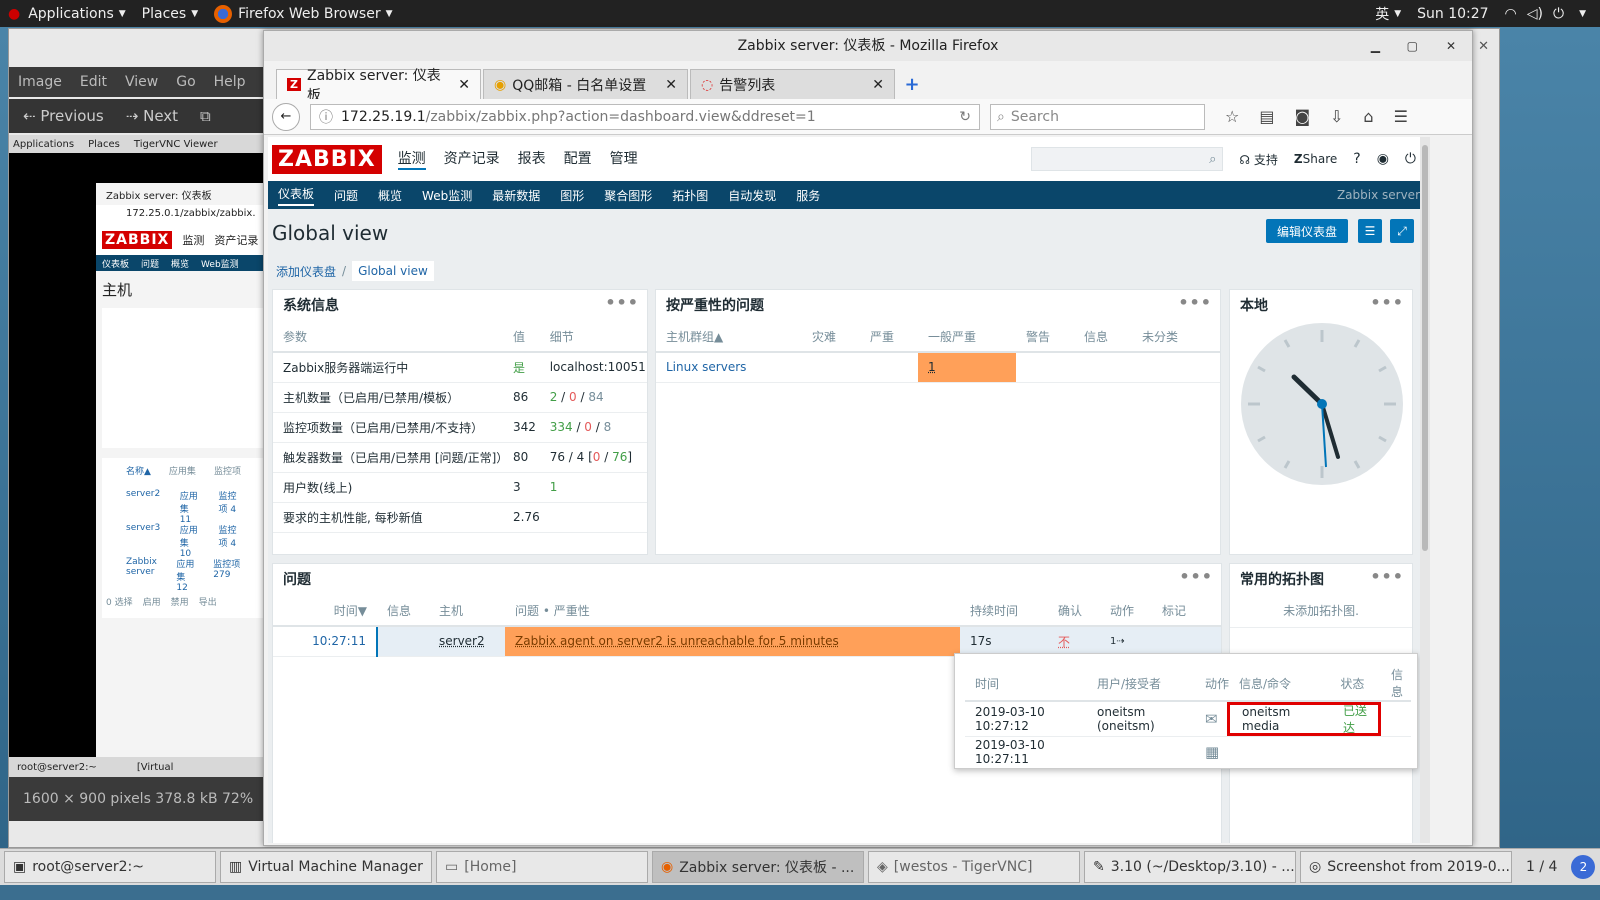 The image size is (1600, 900). What do you see at coordinates (516, 195) in the screenshot?
I see `subnav-latest-data: 最新数据` at bounding box center [516, 195].